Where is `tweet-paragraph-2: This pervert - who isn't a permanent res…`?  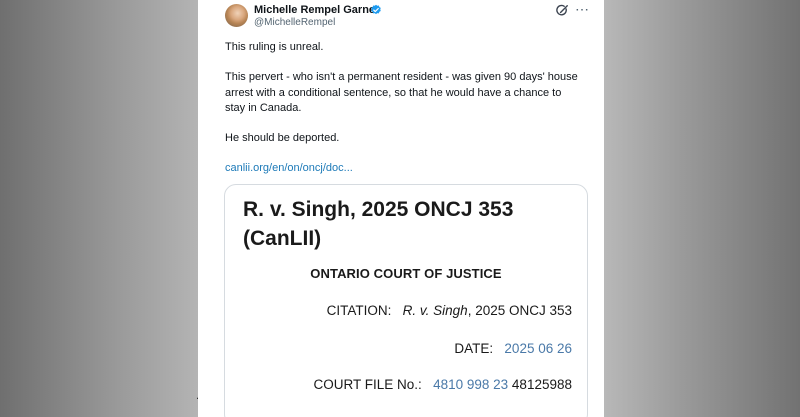
tweet-paragraph-2: This pervert - who isn't a permanent res… is located at coordinates (401, 92).